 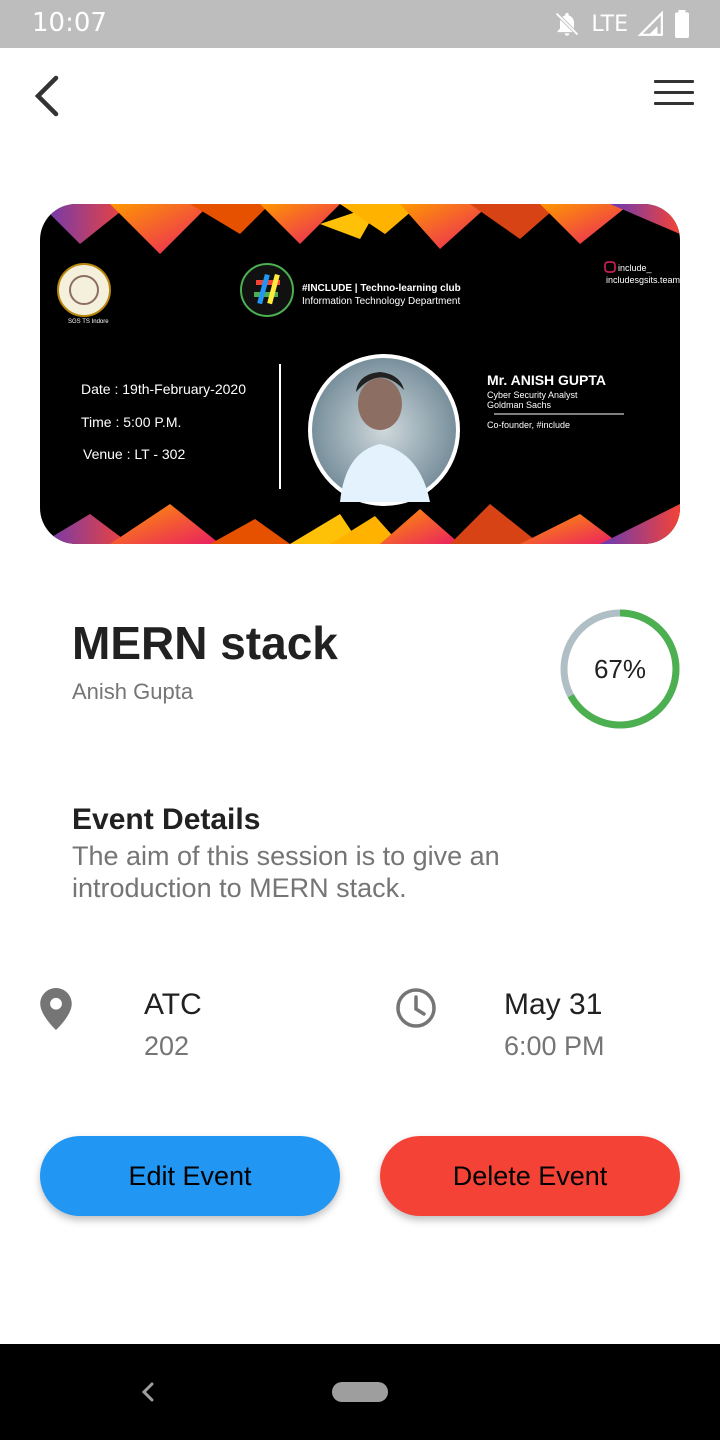 What do you see at coordinates (190, 1176) in the screenshot?
I see `edit-event-button: Edit Event` at bounding box center [190, 1176].